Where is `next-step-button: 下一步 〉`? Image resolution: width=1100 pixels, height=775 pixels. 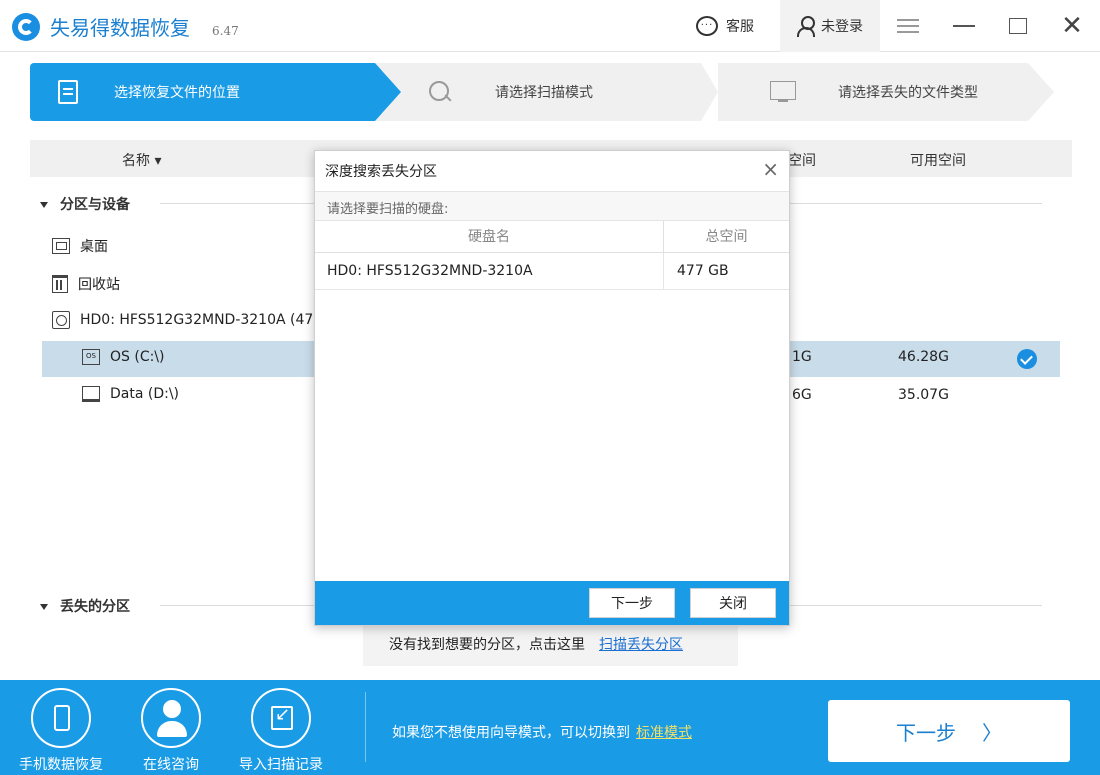 next-step-button: 下一步 〉 is located at coordinates (949, 731).